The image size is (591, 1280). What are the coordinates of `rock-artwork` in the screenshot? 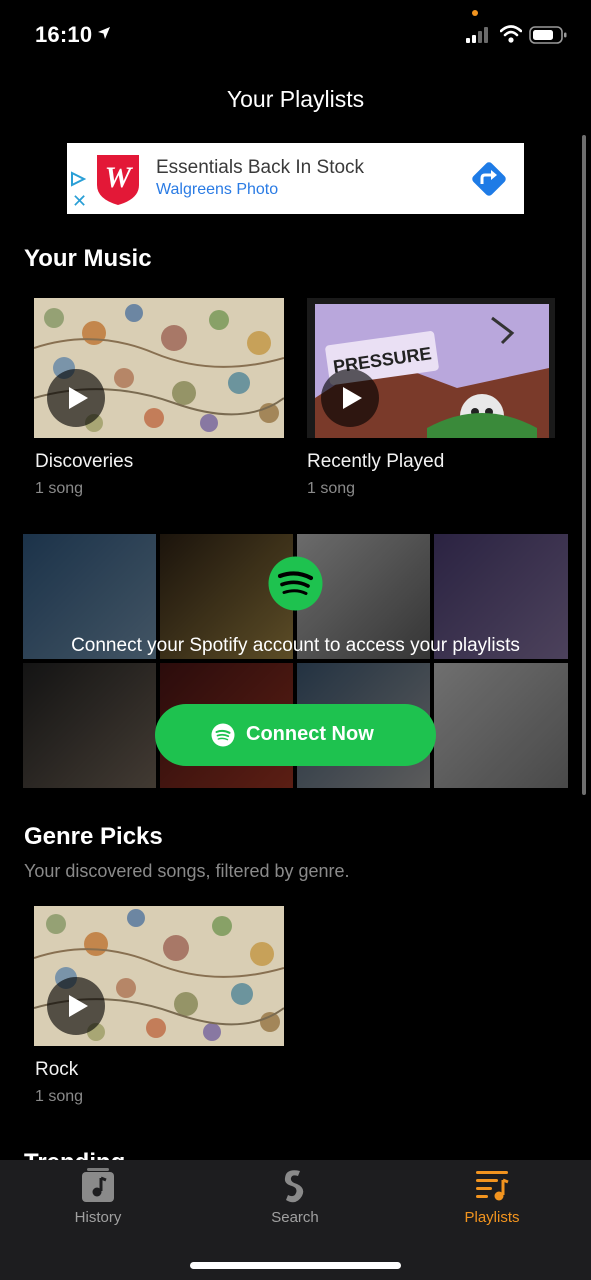 It's located at (159, 976).